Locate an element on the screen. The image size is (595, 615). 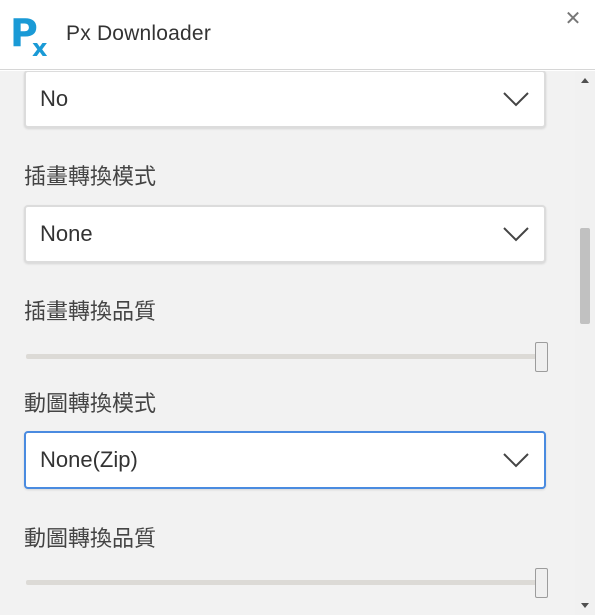
illust-quality-label: 插畫轉換品質 is located at coordinates (90, 312).